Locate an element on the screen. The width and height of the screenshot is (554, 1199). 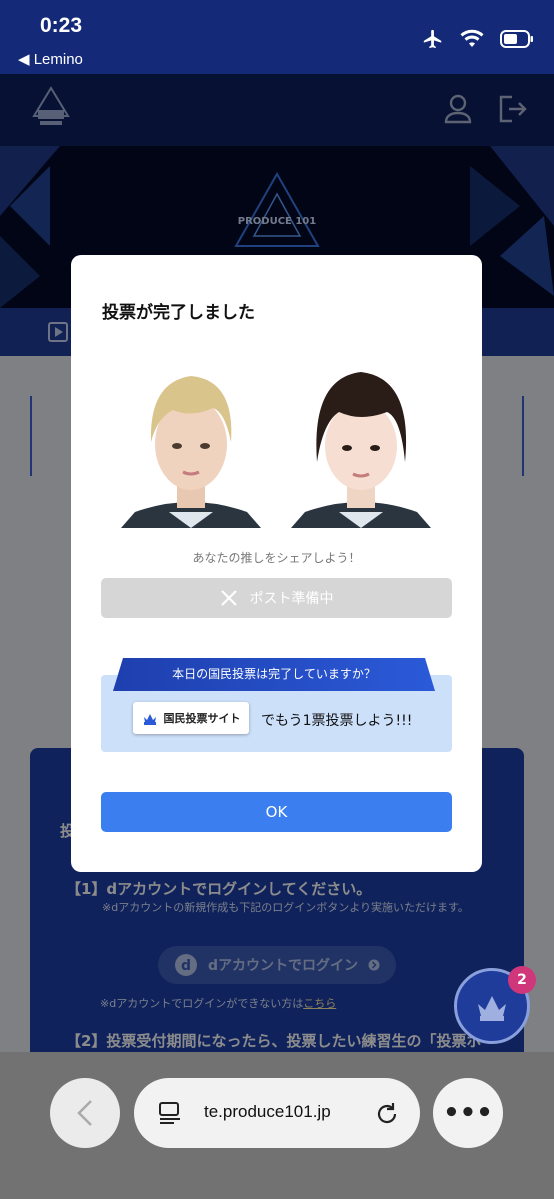
modal-title: 投票が完了しました is located at coordinates (178, 313).